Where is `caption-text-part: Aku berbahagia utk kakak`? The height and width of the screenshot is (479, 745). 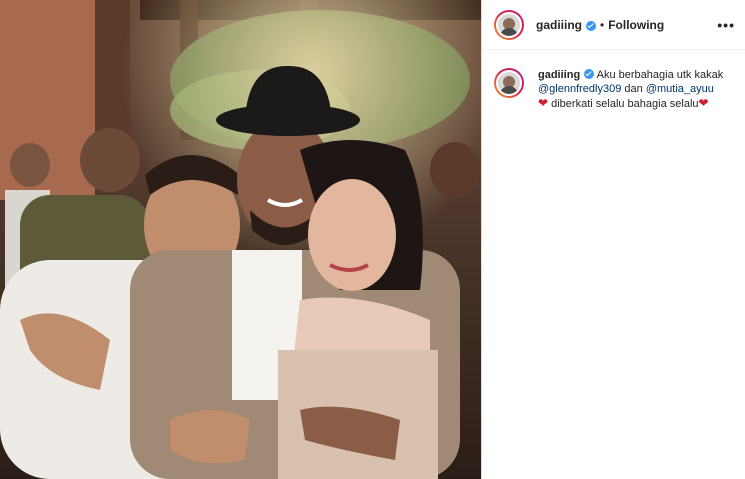
caption-text-part: Aku berbahagia utk kakak is located at coordinates (660, 75).